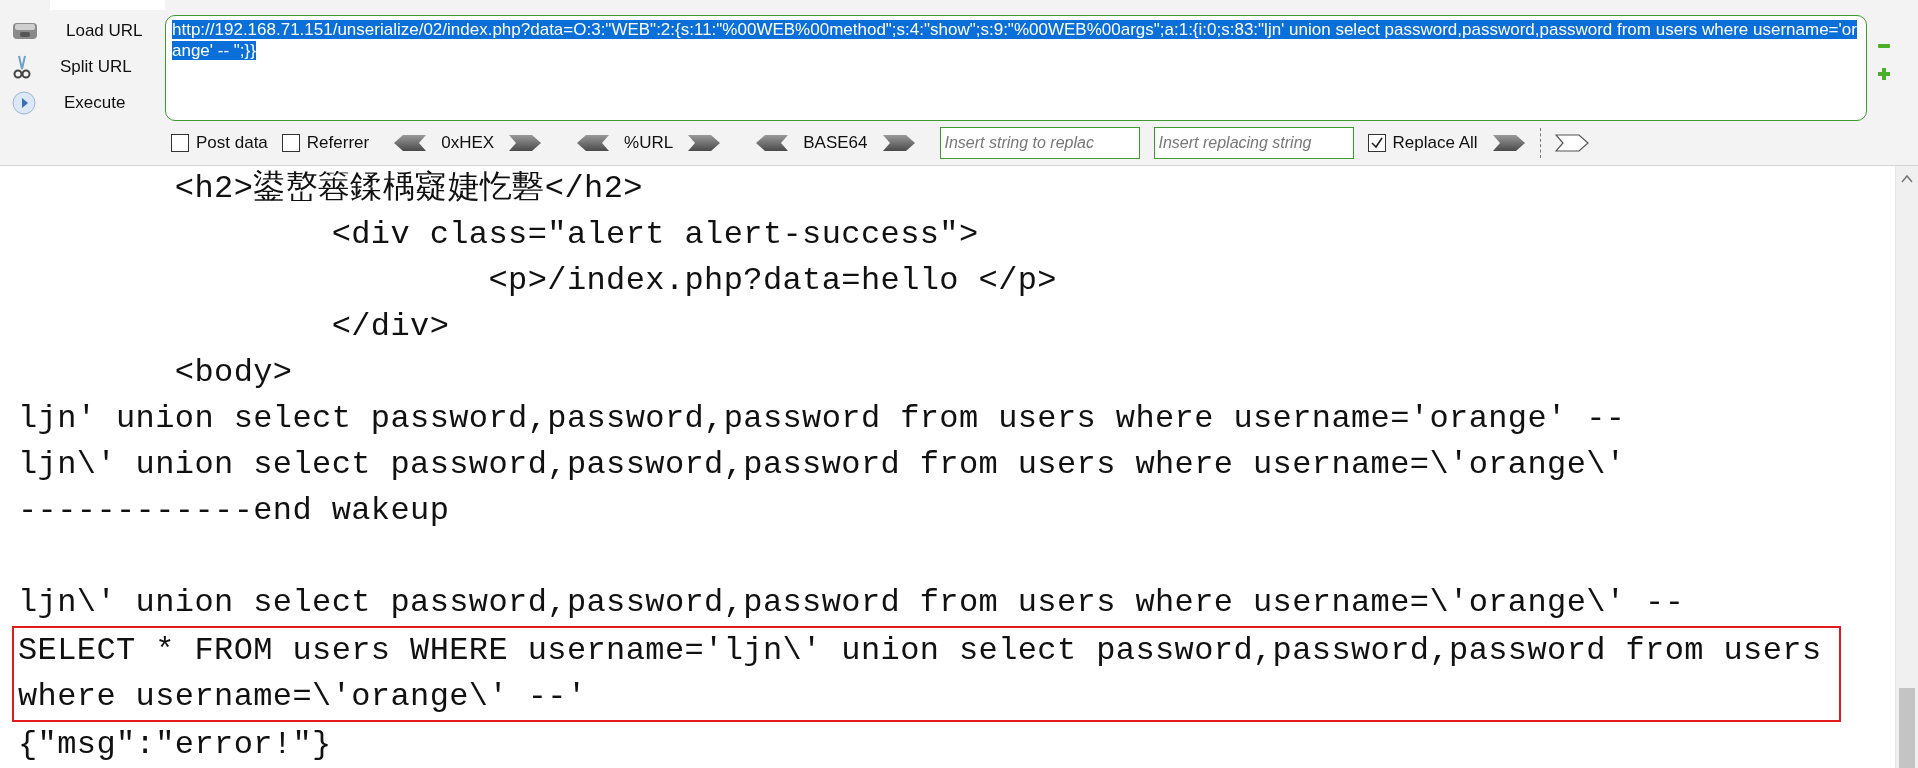 The width and height of the screenshot is (1918, 768). Describe the element at coordinates (1422, 143) in the screenshot. I see `checkbox: Replace All` at that location.